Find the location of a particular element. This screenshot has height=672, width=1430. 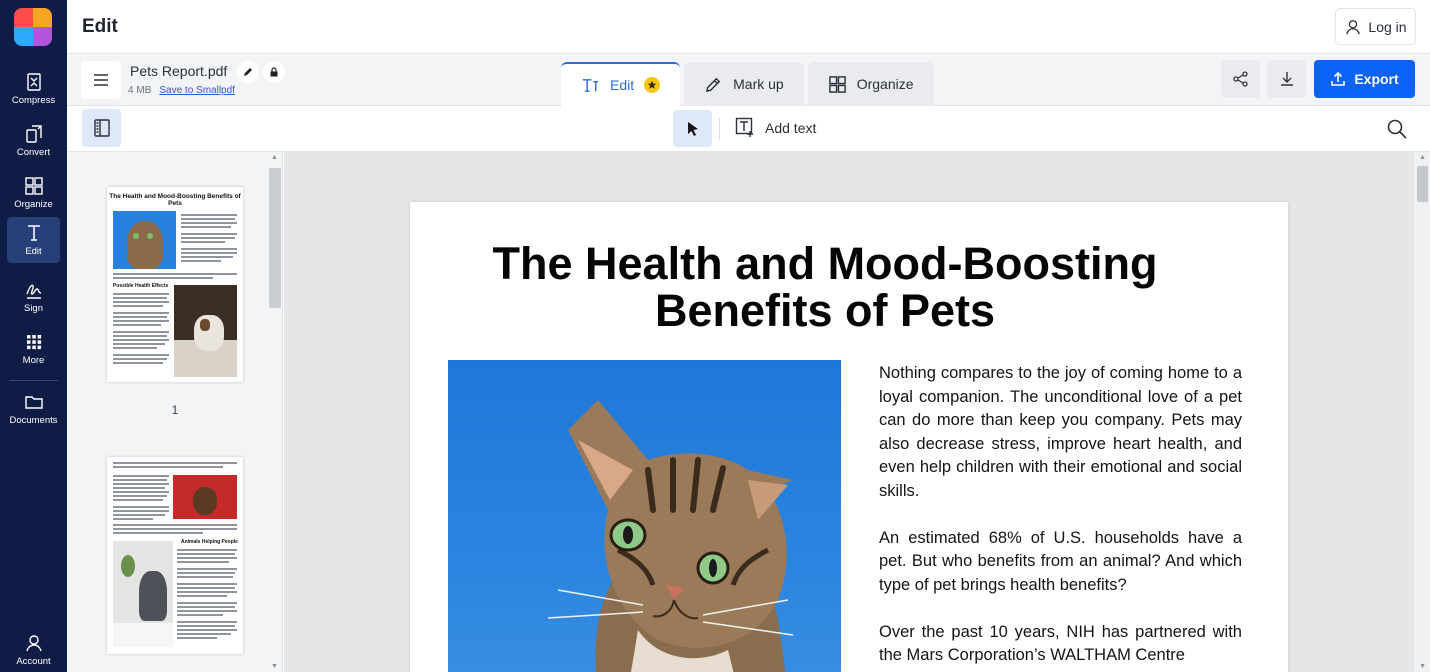

file-meta: 4 MB Save to Smallpdf is located at coordinates (181, 90).